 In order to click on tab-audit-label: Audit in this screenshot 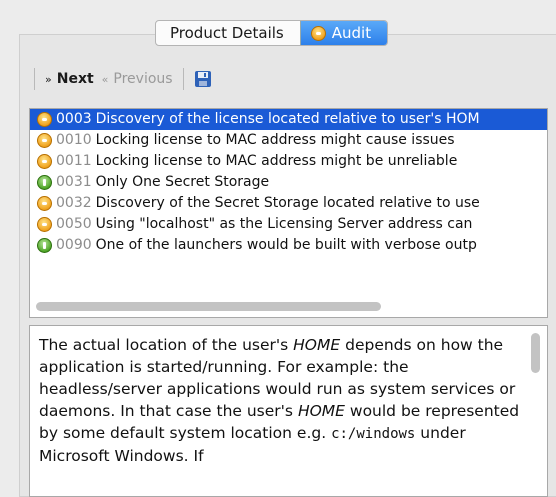, I will do `click(351, 33)`.